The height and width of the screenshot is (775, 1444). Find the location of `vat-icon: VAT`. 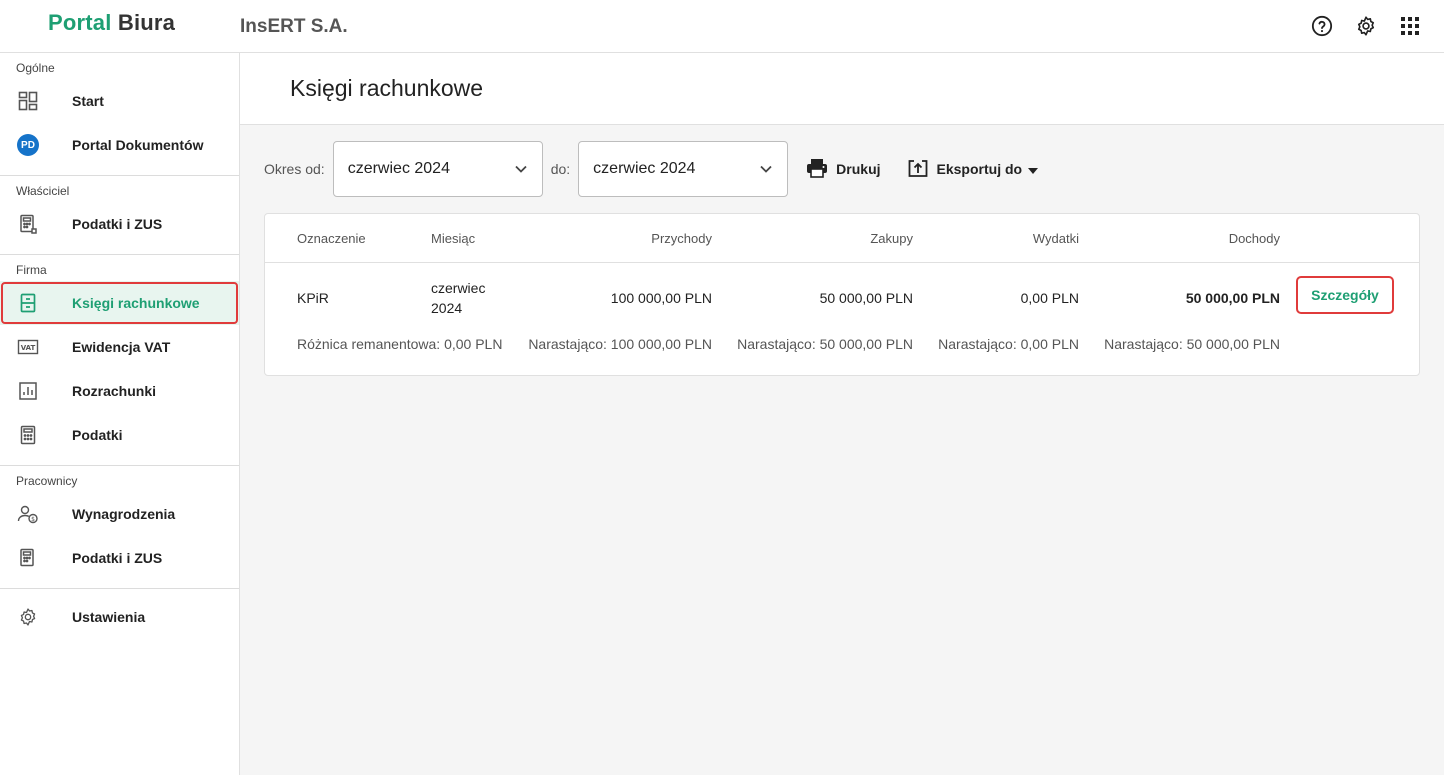

vat-icon: VAT is located at coordinates (28, 347).